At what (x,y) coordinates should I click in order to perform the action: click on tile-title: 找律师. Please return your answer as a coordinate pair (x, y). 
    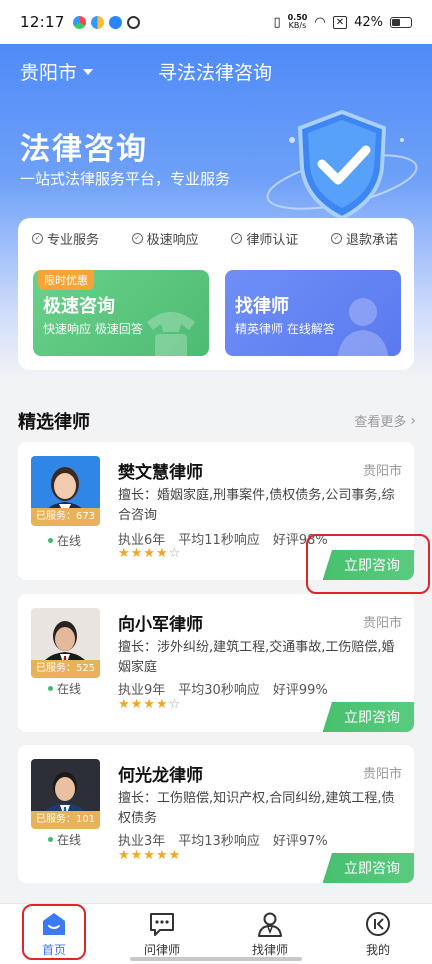
    Looking at the image, I should click on (262, 306).